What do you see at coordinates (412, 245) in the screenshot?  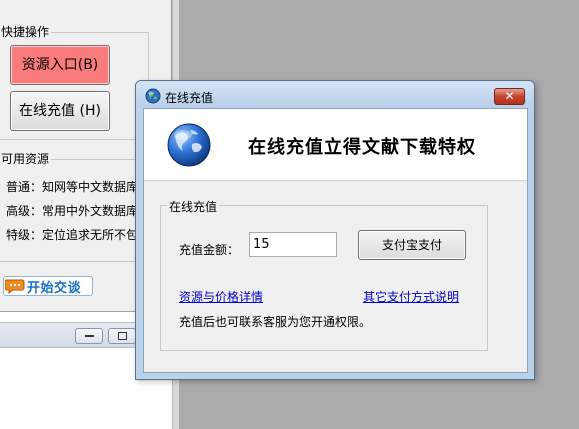 I see `alipay-pay-button: 支付宝支付` at bounding box center [412, 245].